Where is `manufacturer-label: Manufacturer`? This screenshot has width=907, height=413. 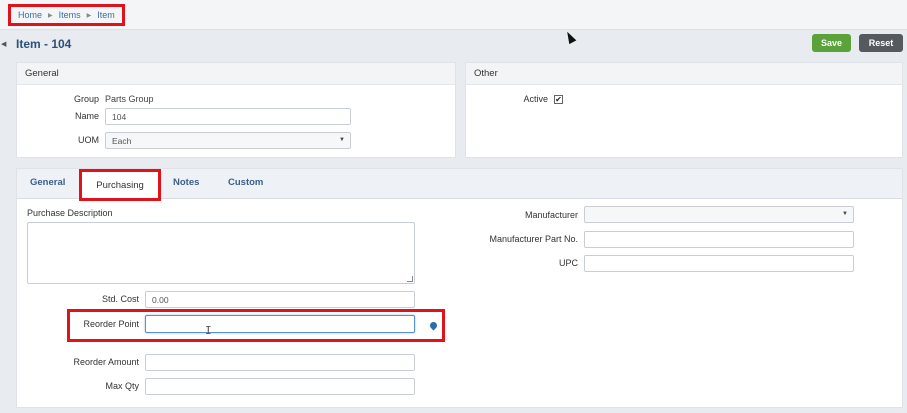 manufacturer-label: Manufacturer is located at coordinates (551, 215).